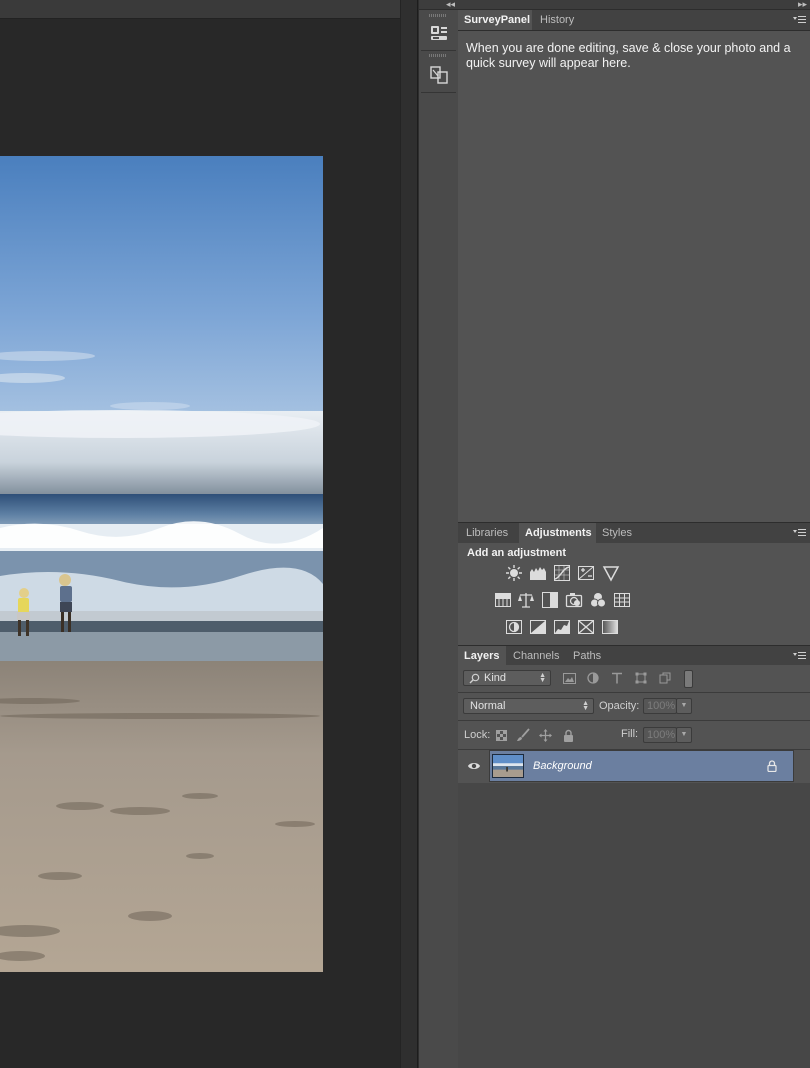 This screenshot has width=810, height=1068. What do you see at coordinates (562, 766) in the screenshot?
I see `layer-name: Background` at bounding box center [562, 766].